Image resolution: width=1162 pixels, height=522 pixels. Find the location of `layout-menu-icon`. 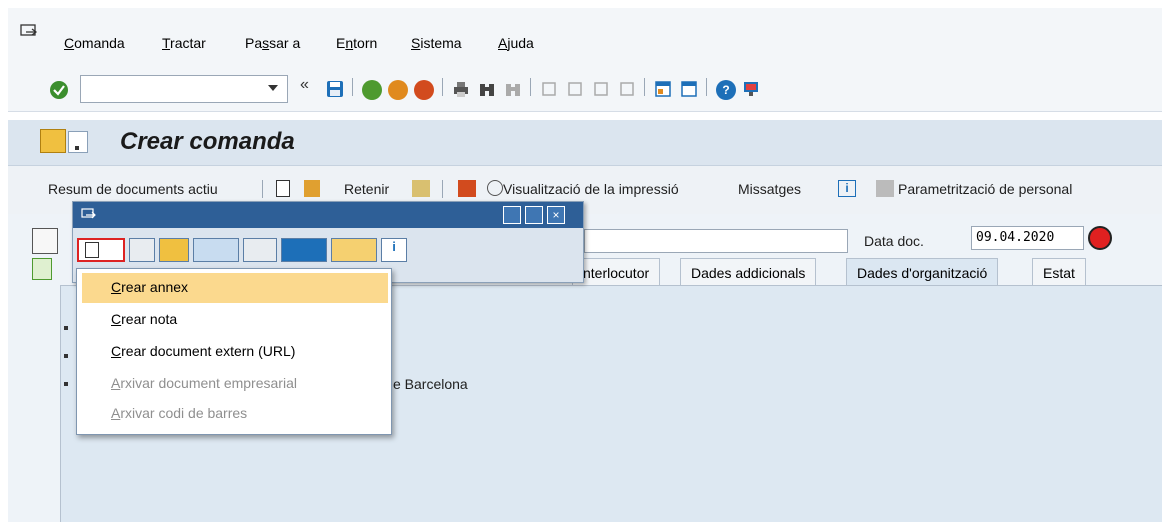

layout-menu-icon is located at coordinates (752, 90).